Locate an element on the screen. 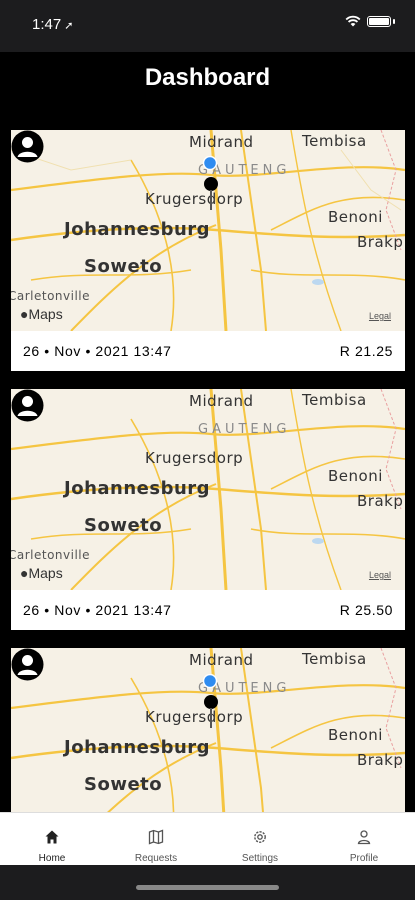 The image size is (415, 900). trip-info-row: 26 • Nov • 2021 13:47 R 25.50 is located at coordinates (208, 610).